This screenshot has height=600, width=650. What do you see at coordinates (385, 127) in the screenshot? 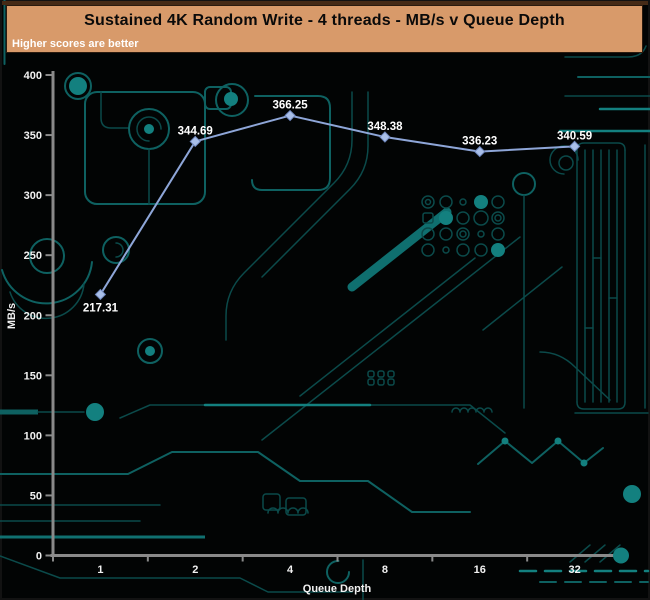
I see `data-point-label: 348.38` at bounding box center [385, 127].